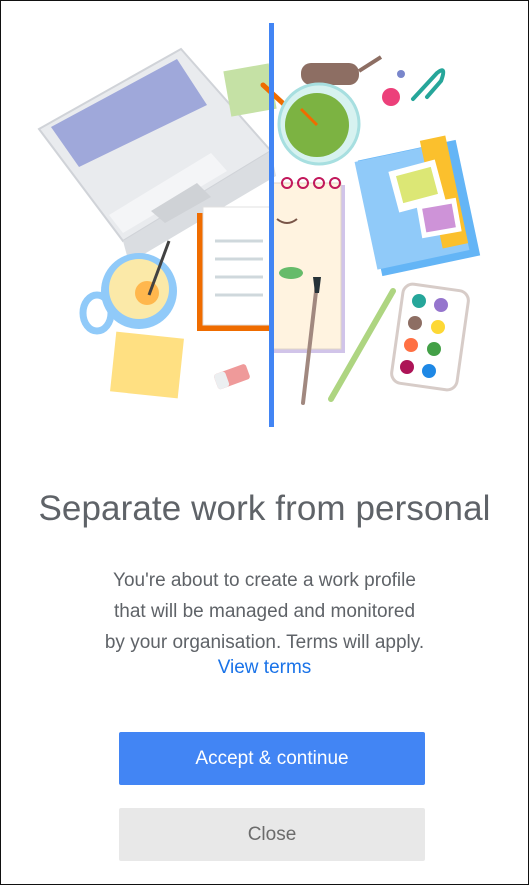 The width and height of the screenshot is (529, 885). I want to click on eraser-icon, so click(232, 377).